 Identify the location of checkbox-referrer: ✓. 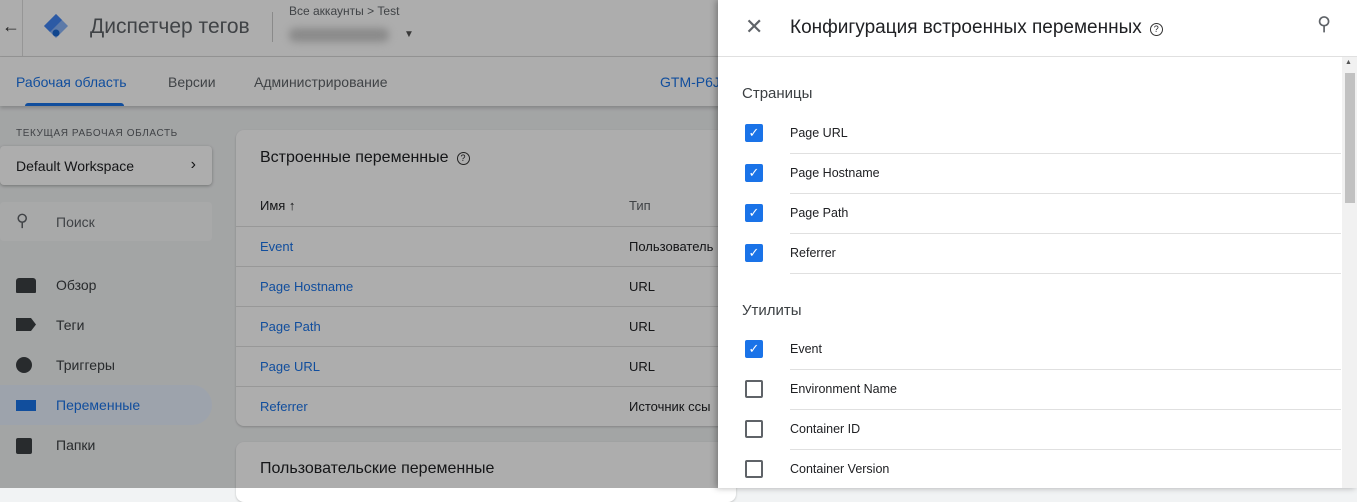
(754, 253).